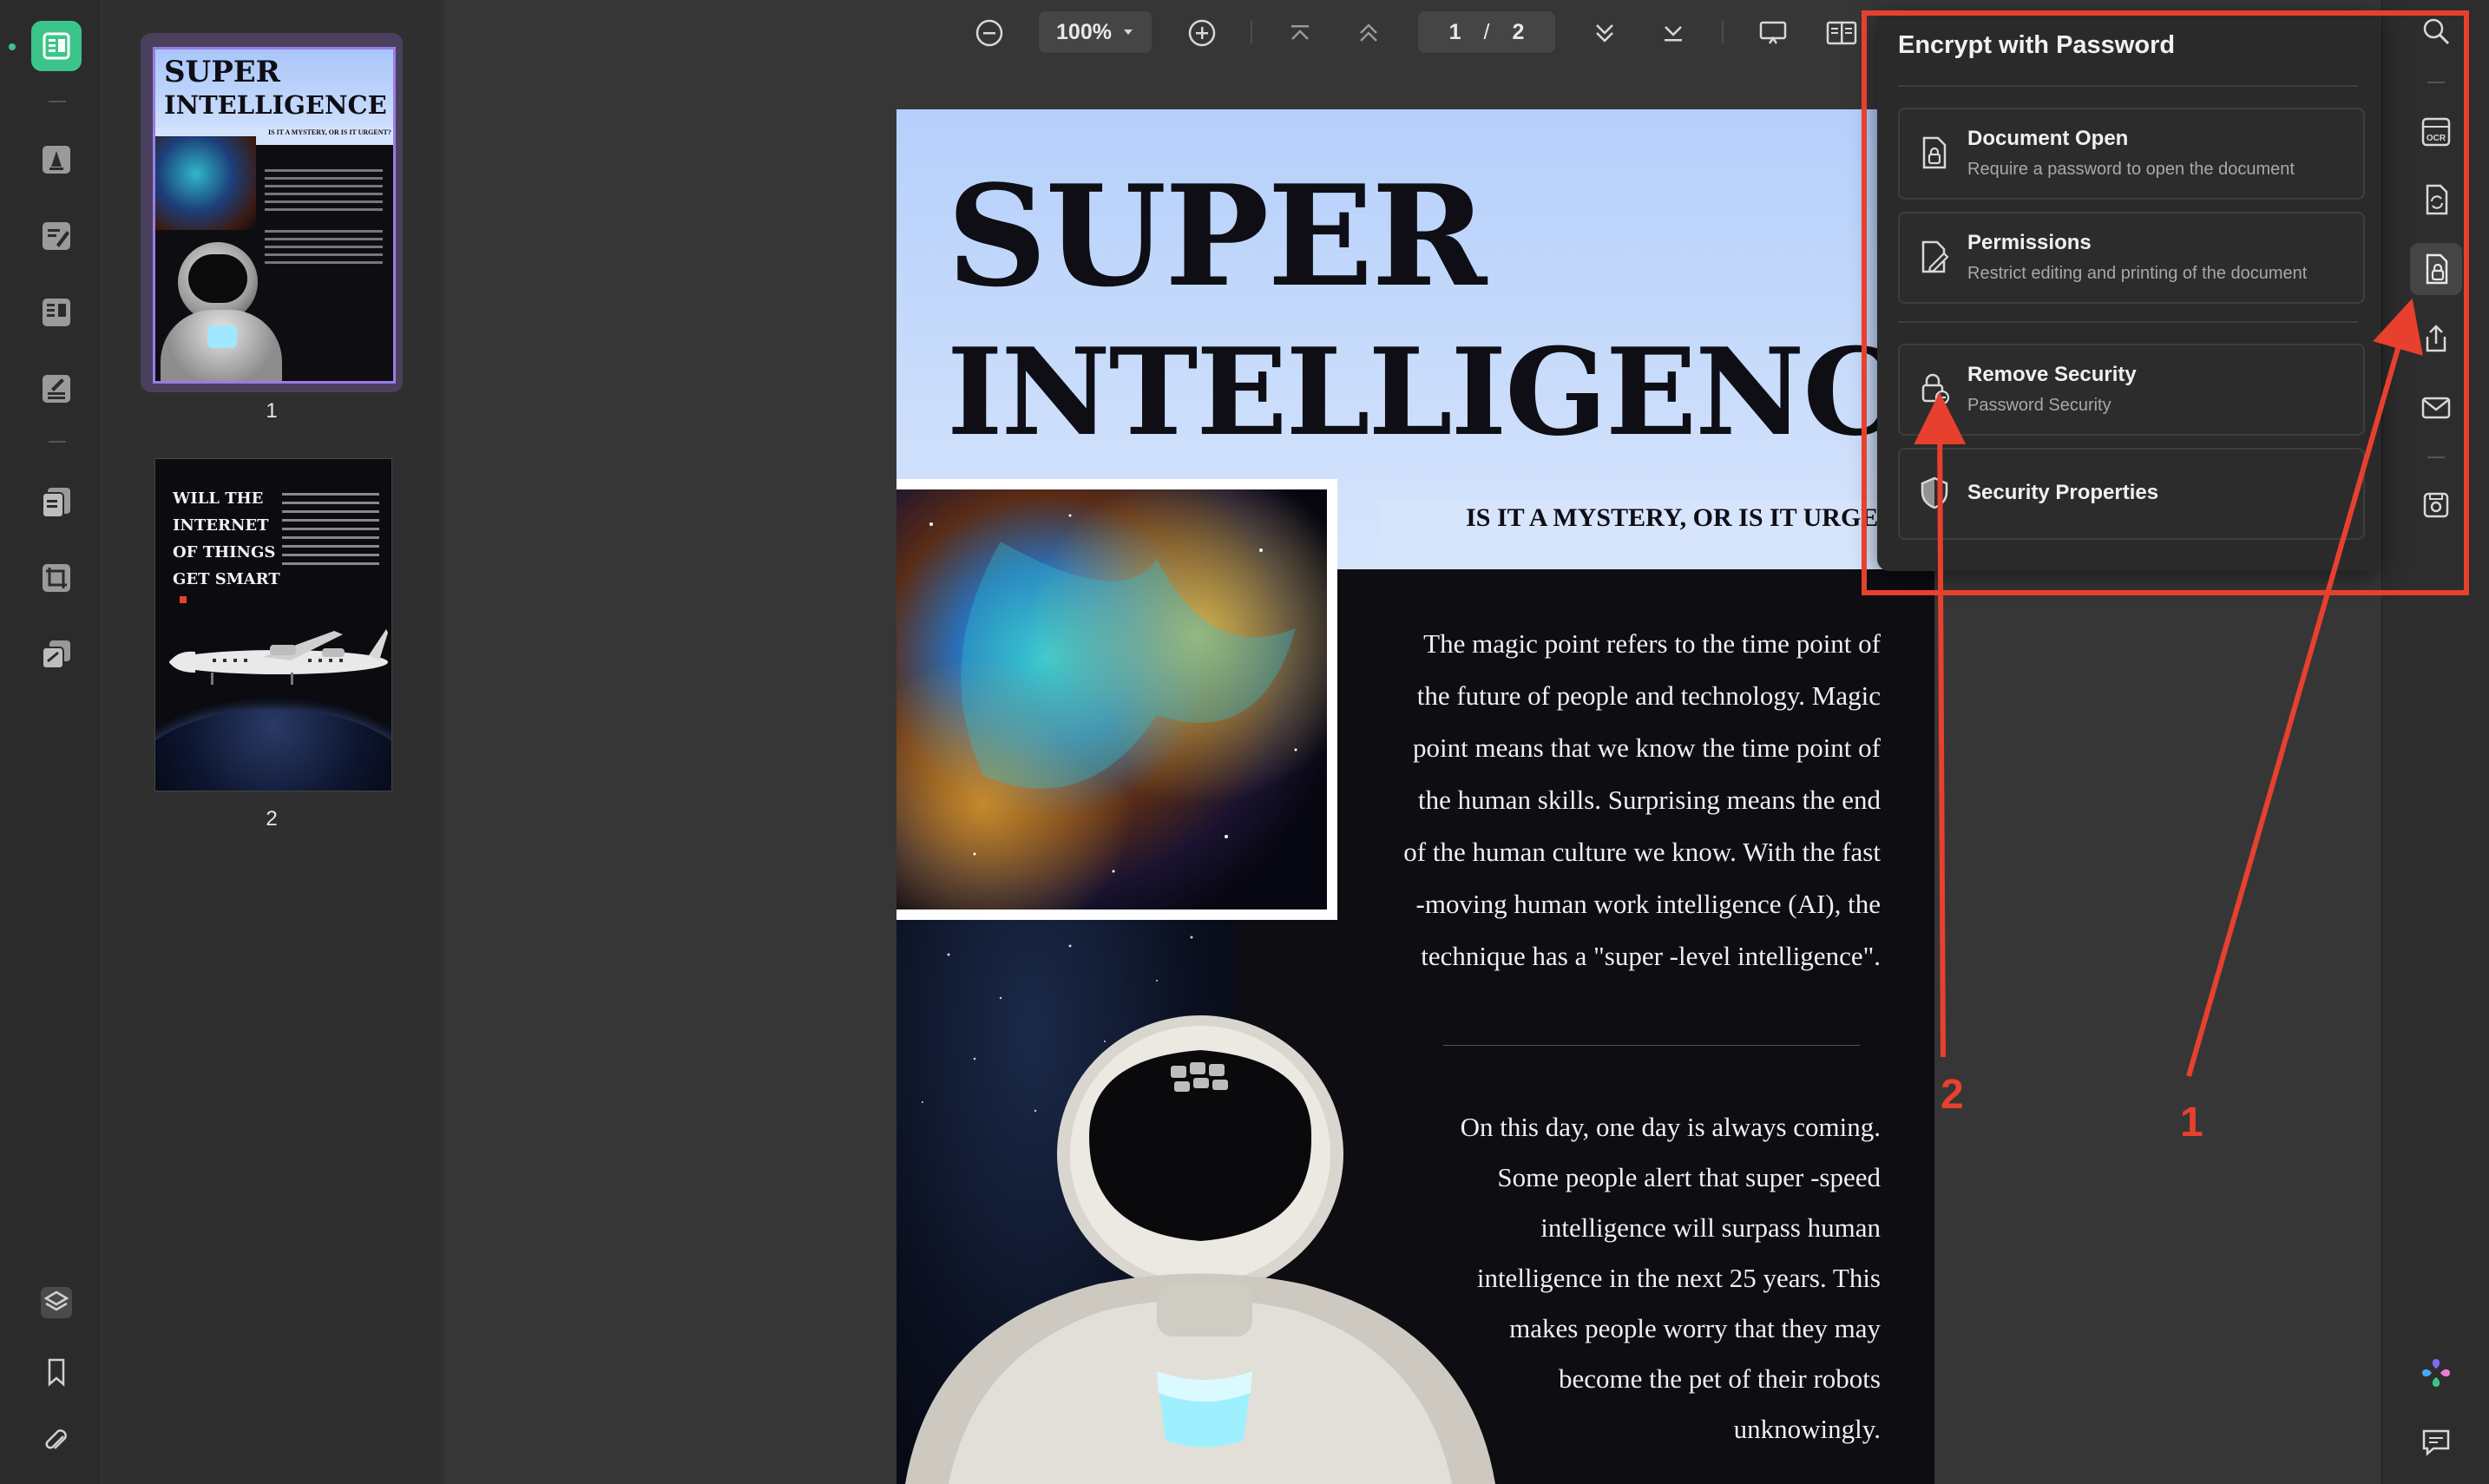 This screenshot has height=1484, width=2489. I want to click on left-tool-rail, so click(49, 742).